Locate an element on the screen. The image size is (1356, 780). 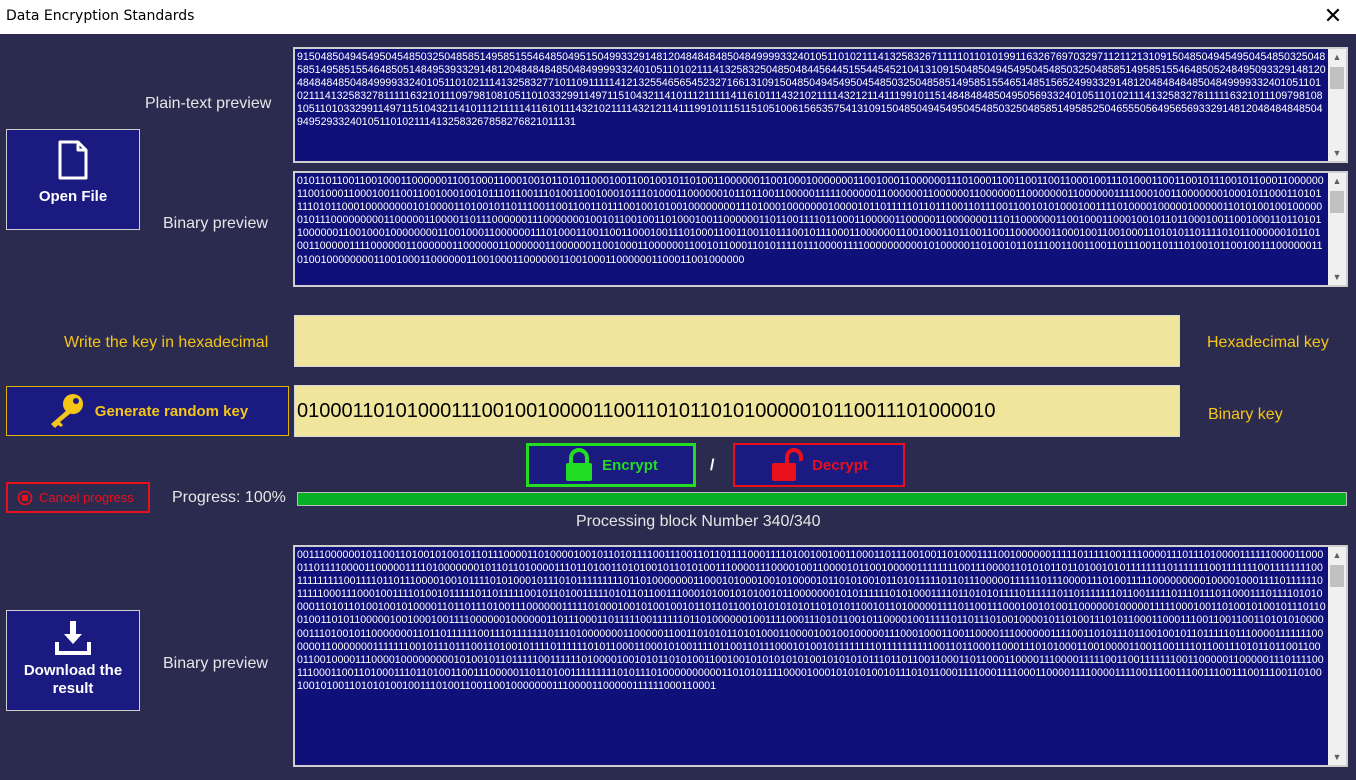
hex-key-input is located at coordinates (737, 341).